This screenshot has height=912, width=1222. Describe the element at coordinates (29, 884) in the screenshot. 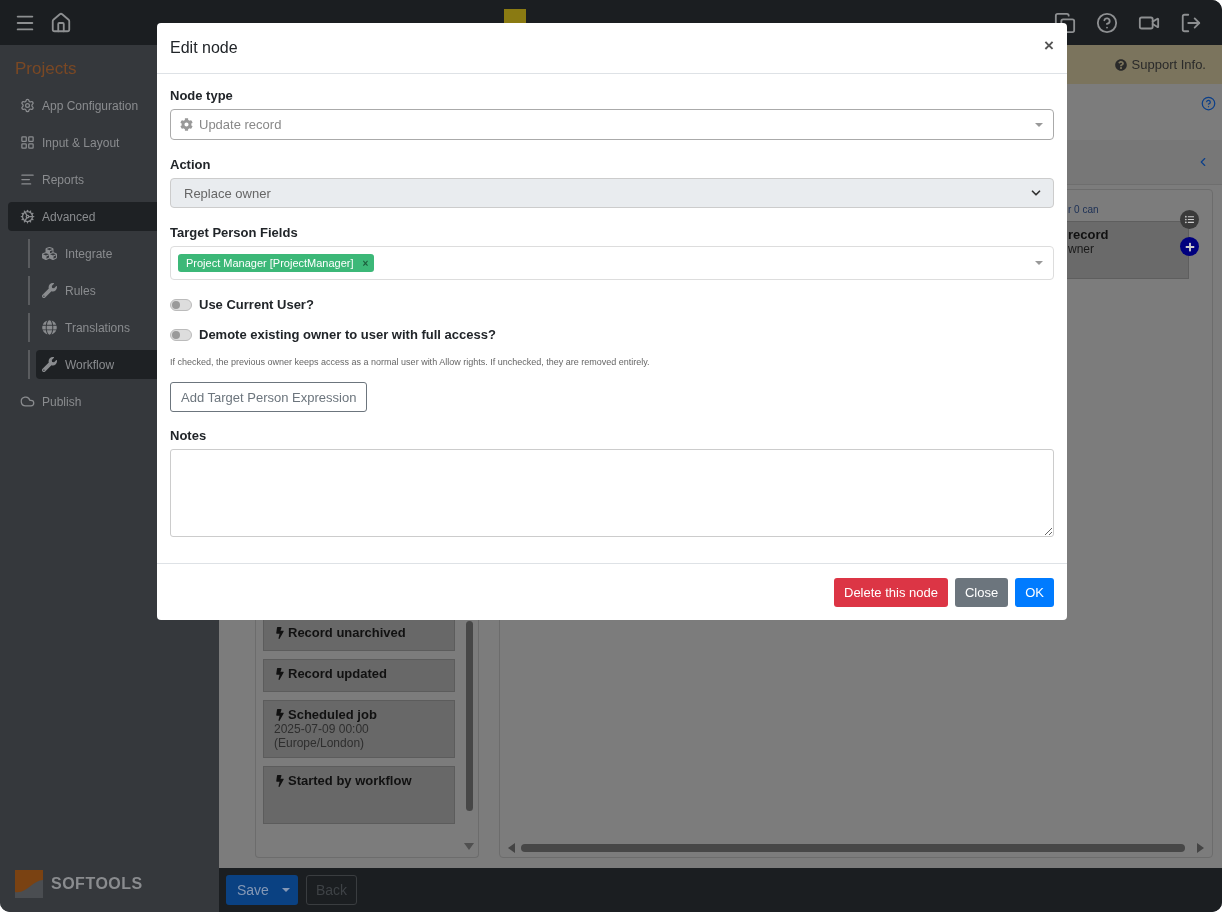

I see `brand-logo-icon` at that location.